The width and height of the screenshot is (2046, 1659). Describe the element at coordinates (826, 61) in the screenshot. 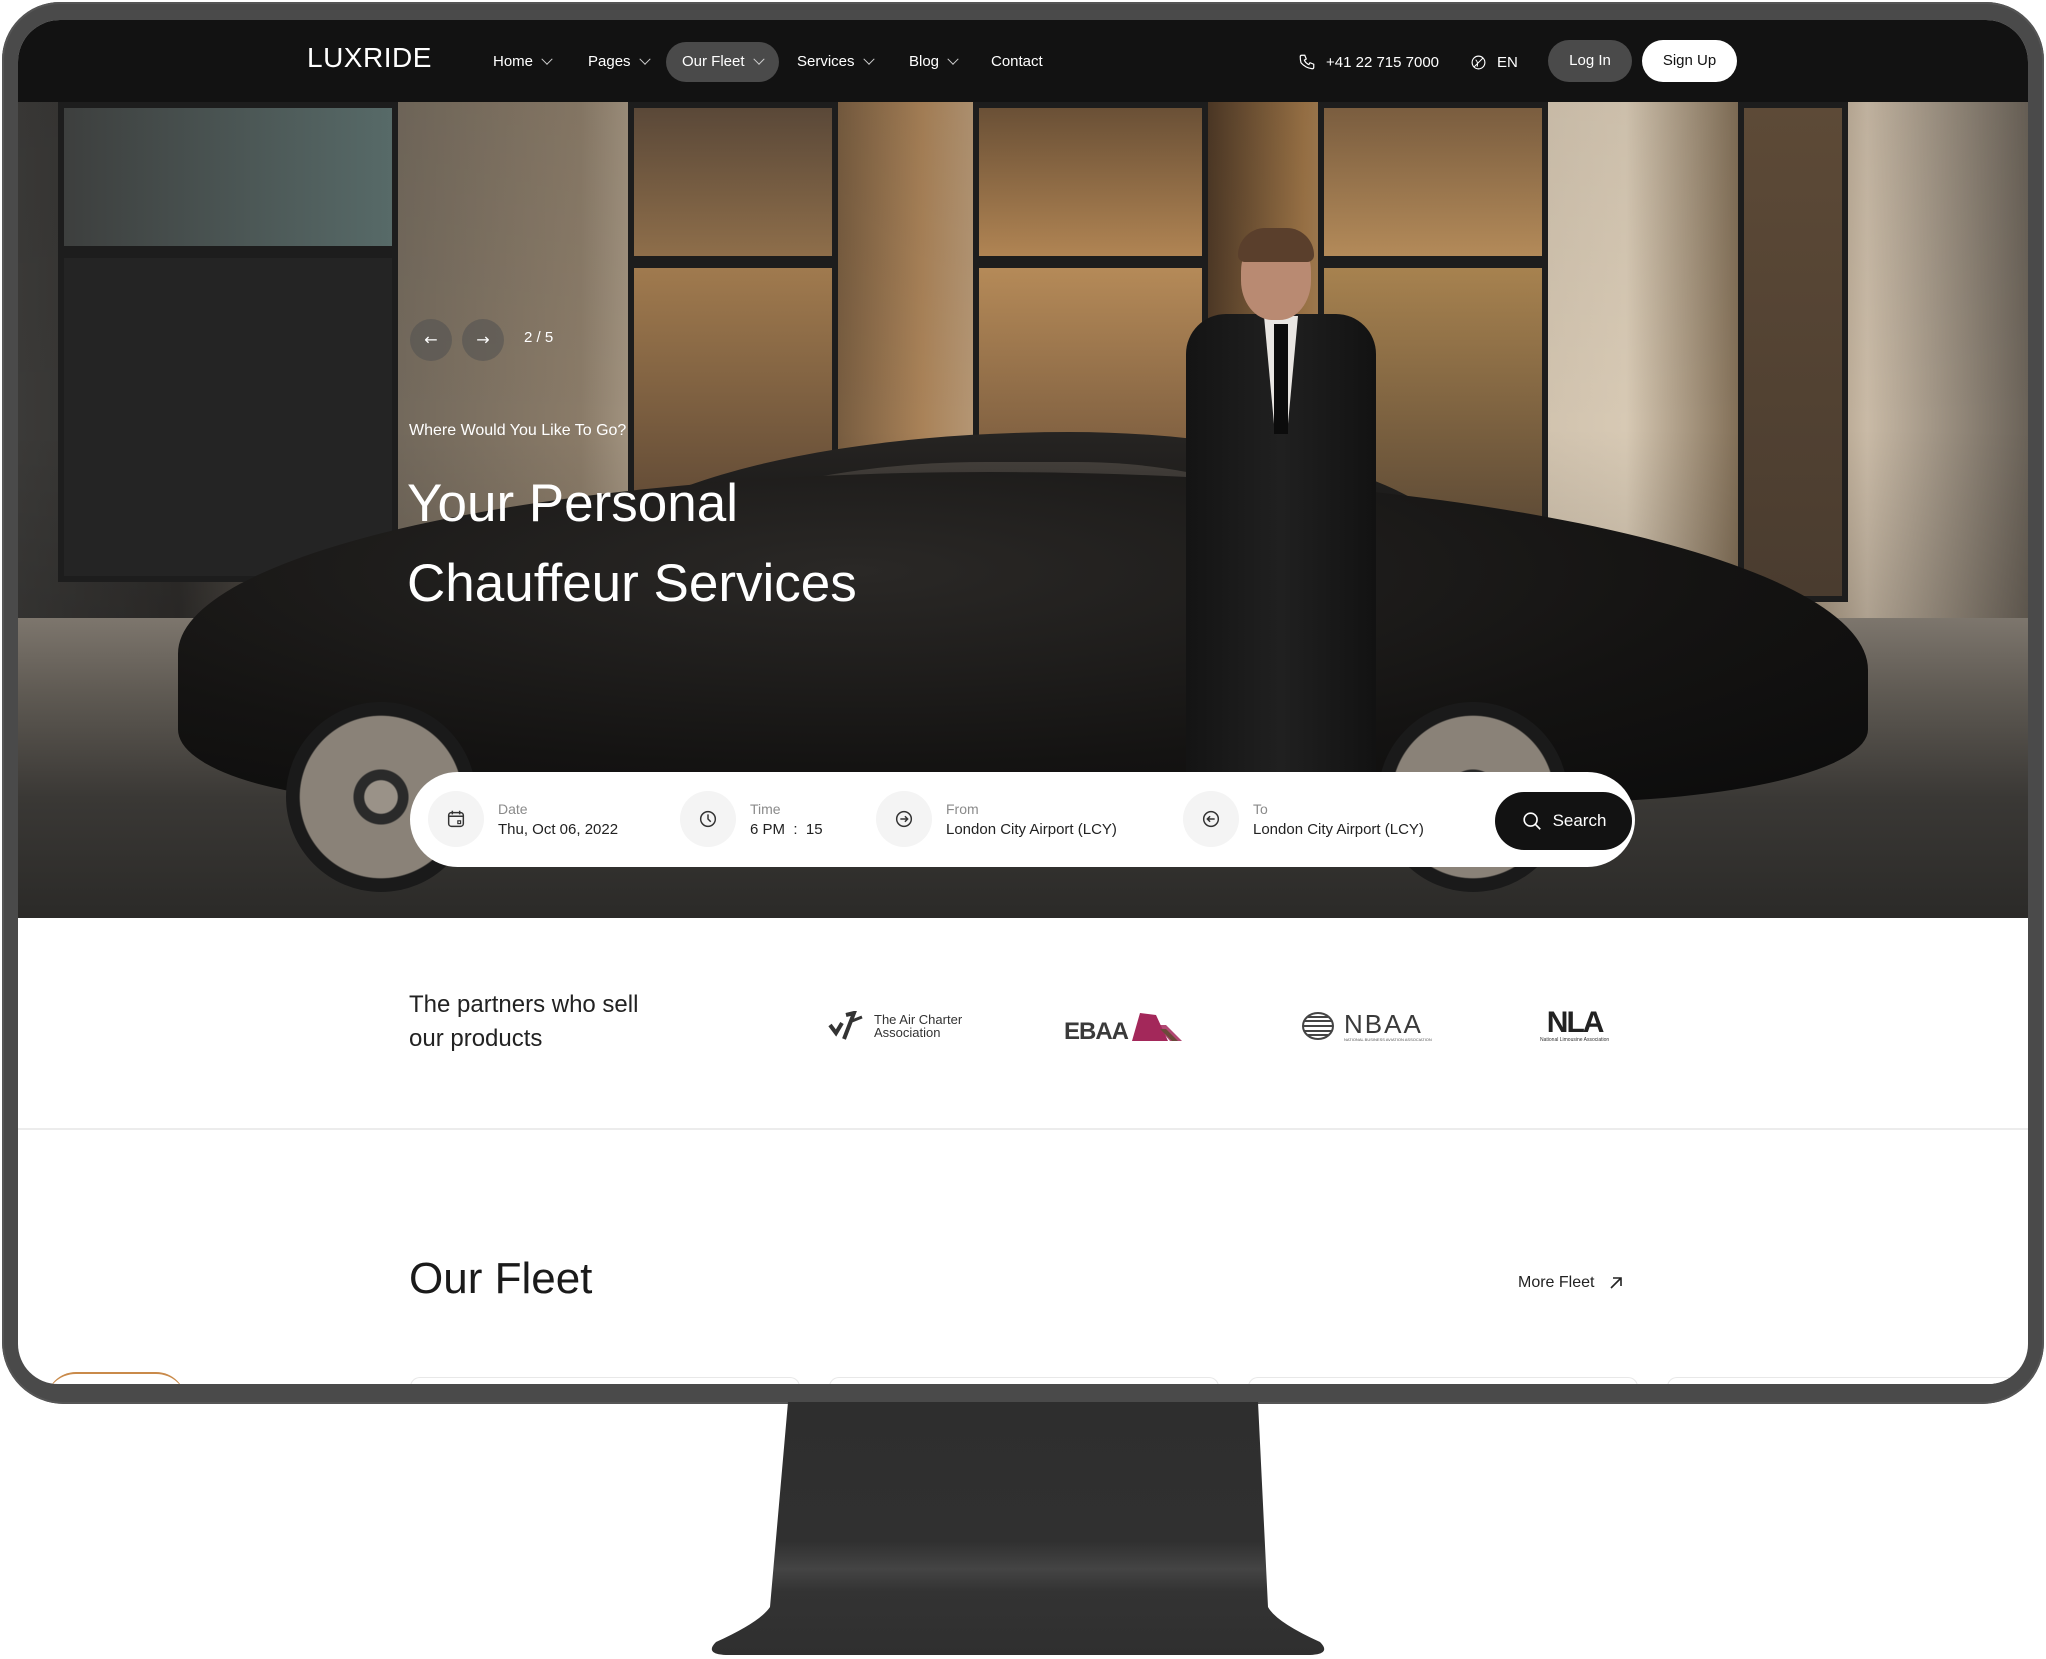

I see `nav-label: Services` at that location.